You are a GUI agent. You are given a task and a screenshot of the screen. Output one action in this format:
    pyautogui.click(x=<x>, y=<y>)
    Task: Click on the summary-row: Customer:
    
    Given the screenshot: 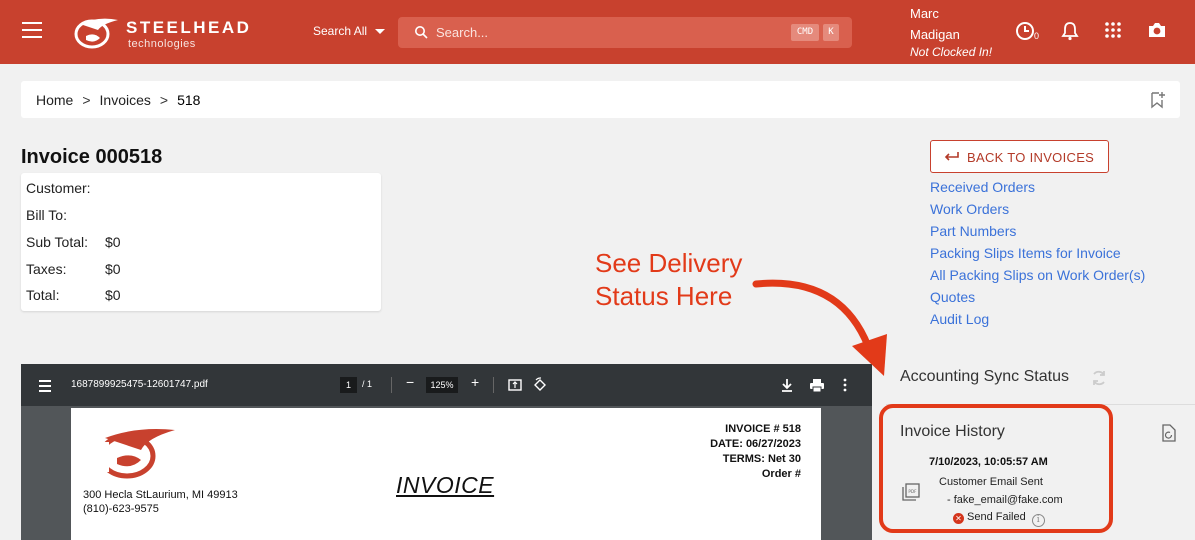 What is the action you would take?
    pyautogui.click(x=58, y=188)
    